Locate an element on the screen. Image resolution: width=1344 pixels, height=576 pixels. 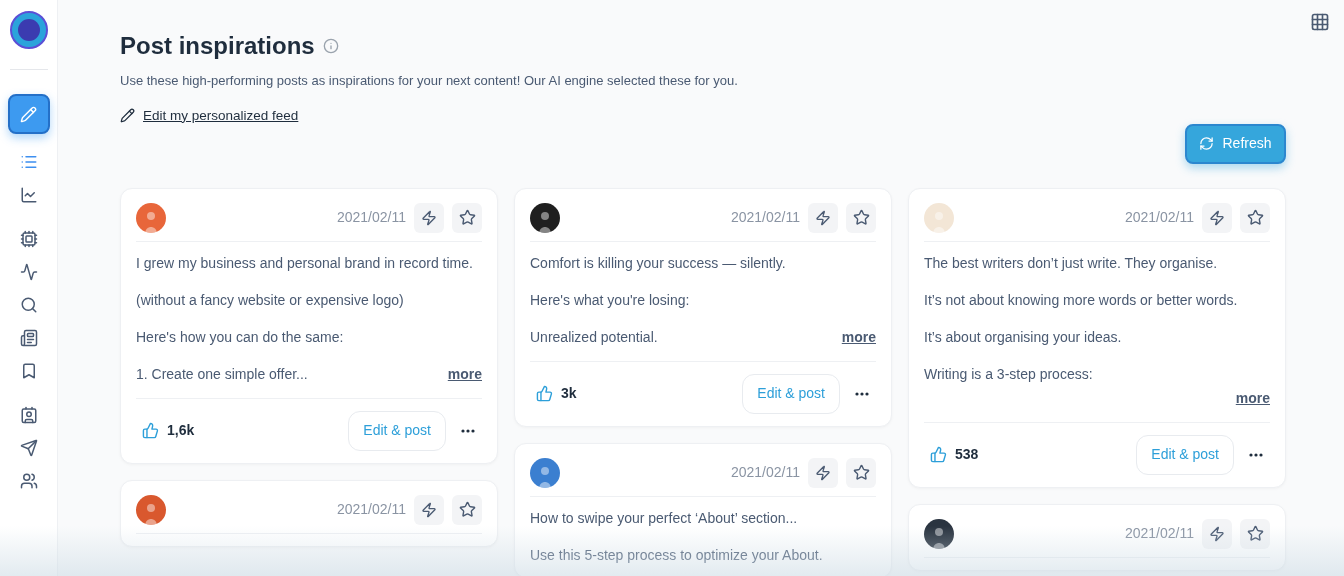
paper-plane-icon is located at coordinates (28, 448).